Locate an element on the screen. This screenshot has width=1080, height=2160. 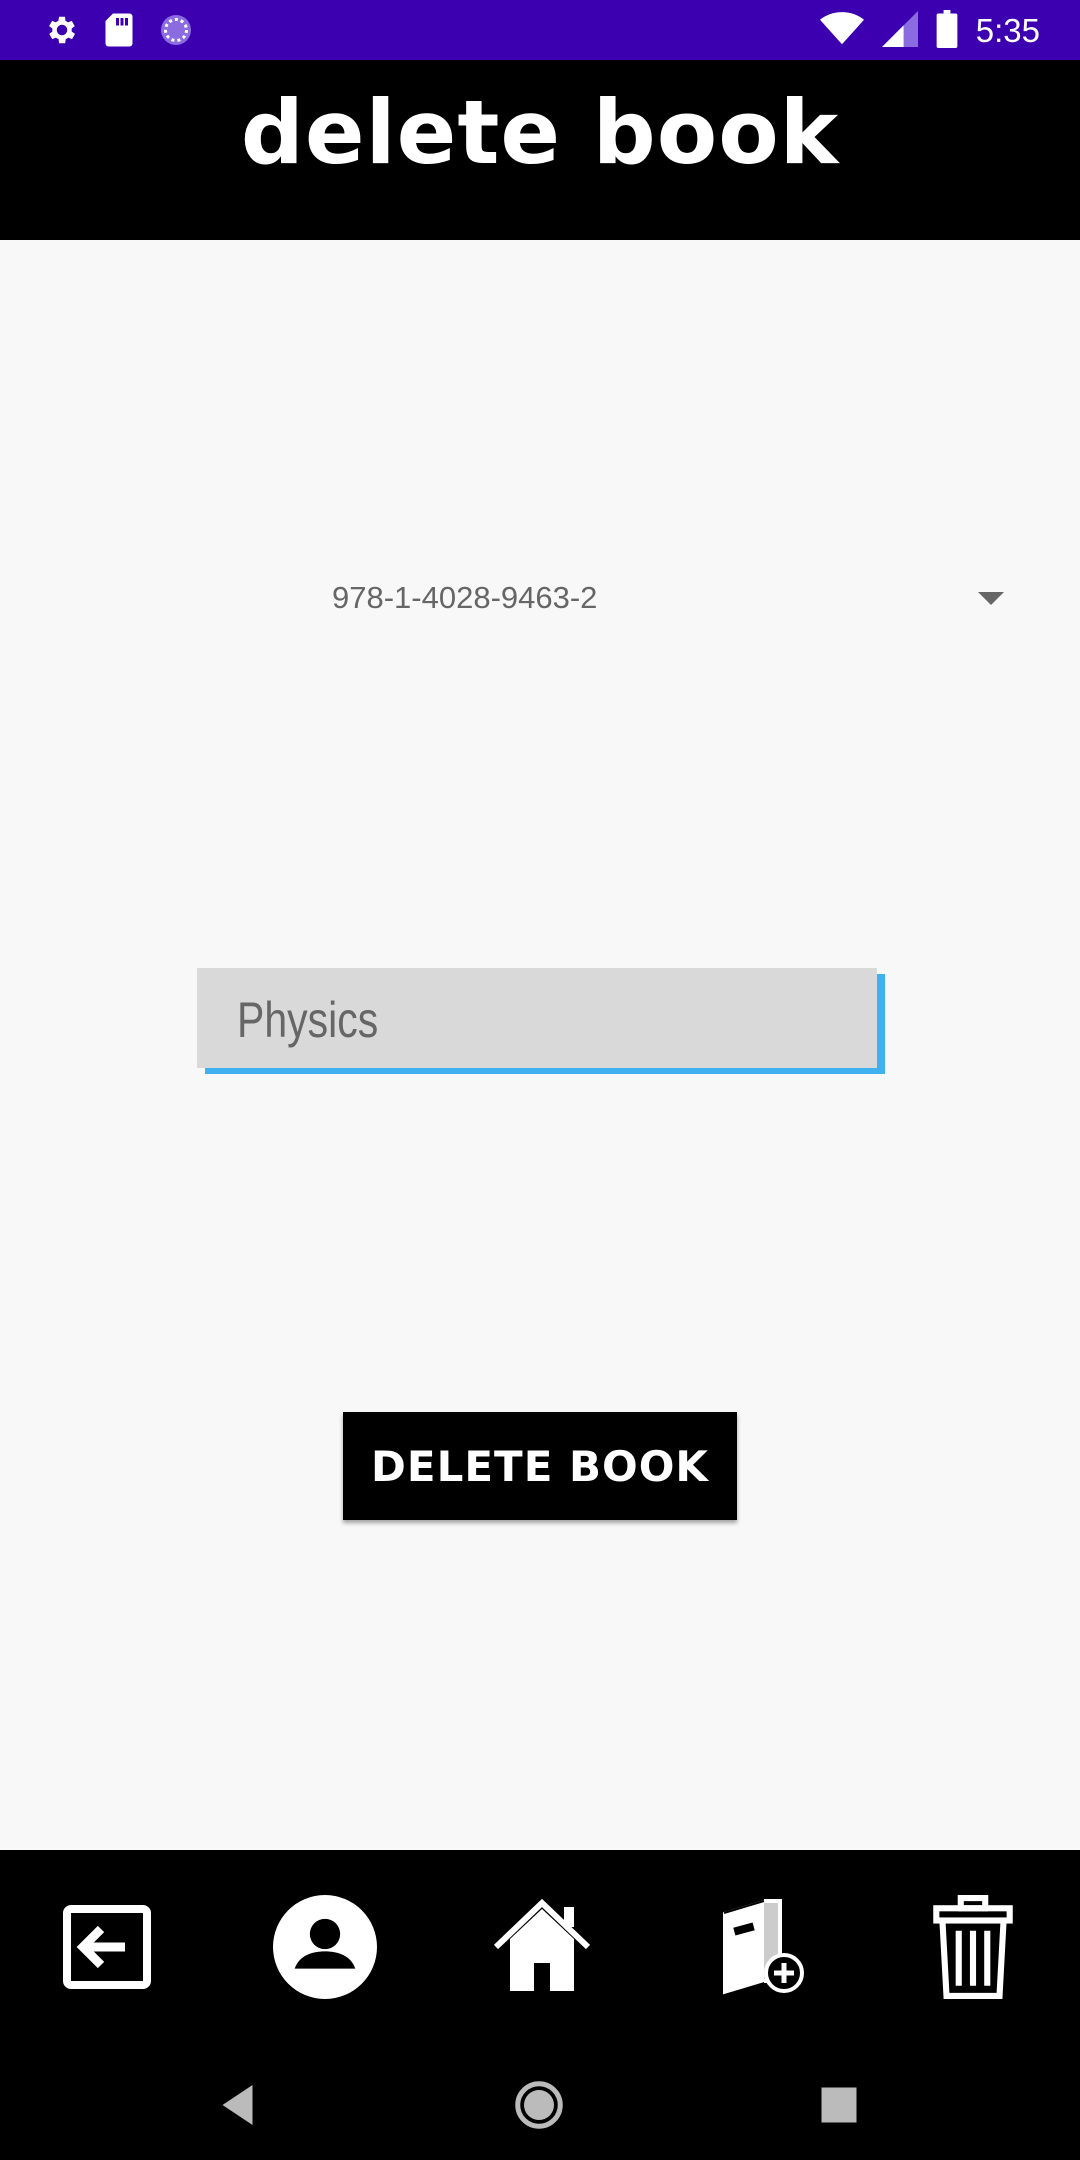
home-icon is located at coordinates (542, 1948).